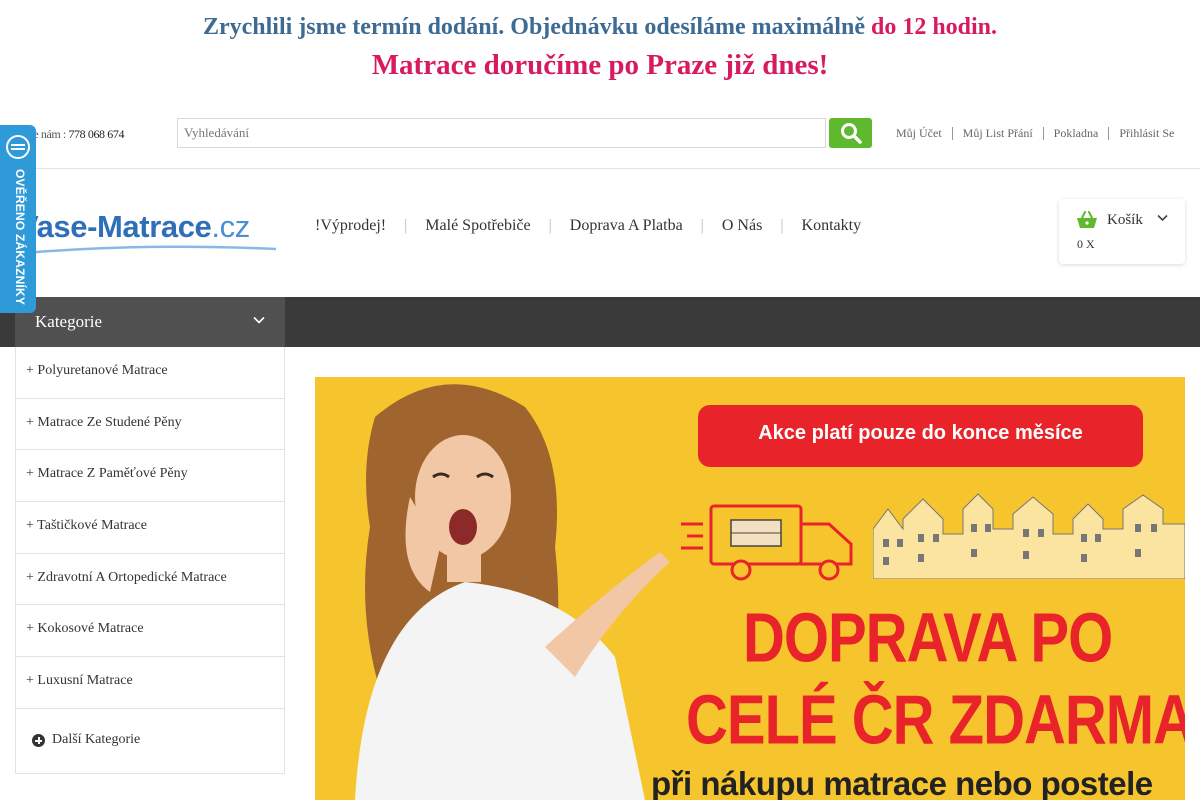  Describe the element at coordinates (96, 134) in the screenshot. I see `phone-number: 778 068 674` at that location.